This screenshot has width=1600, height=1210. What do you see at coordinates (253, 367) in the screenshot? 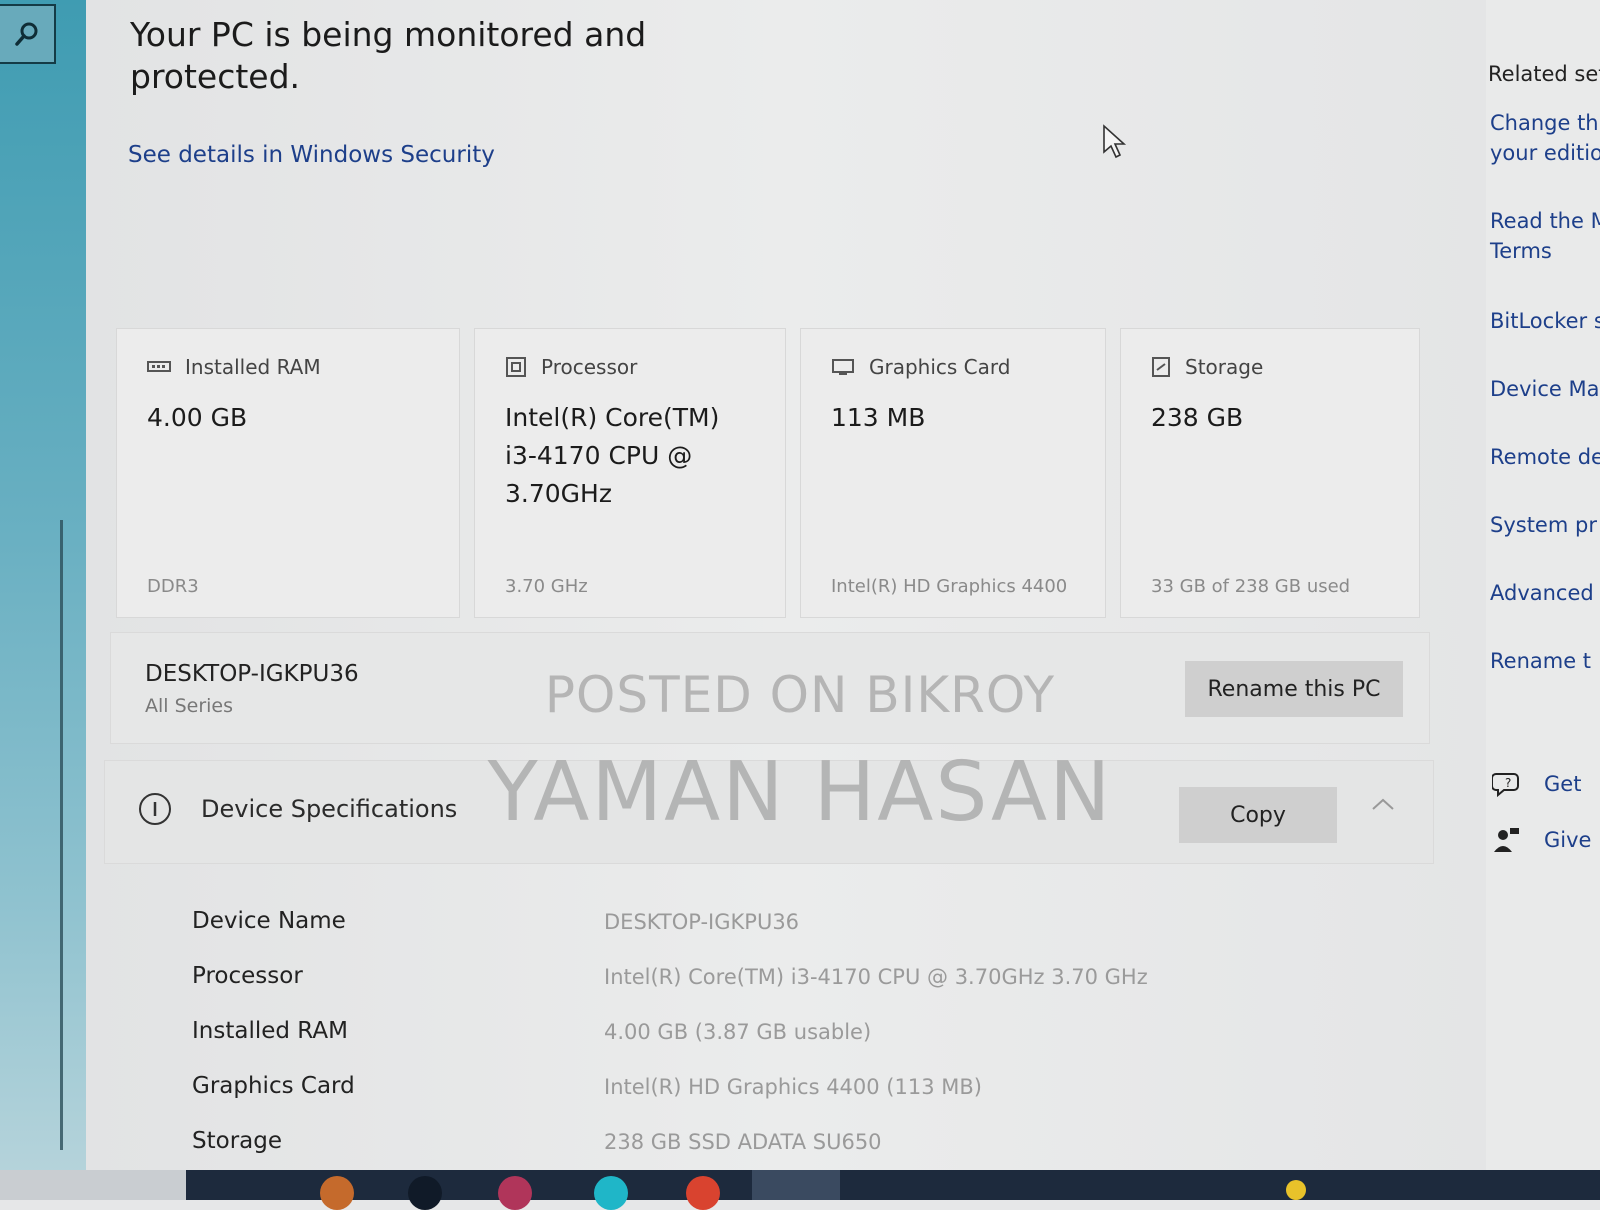
I see `card-title: Installed RAM` at bounding box center [253, 367].